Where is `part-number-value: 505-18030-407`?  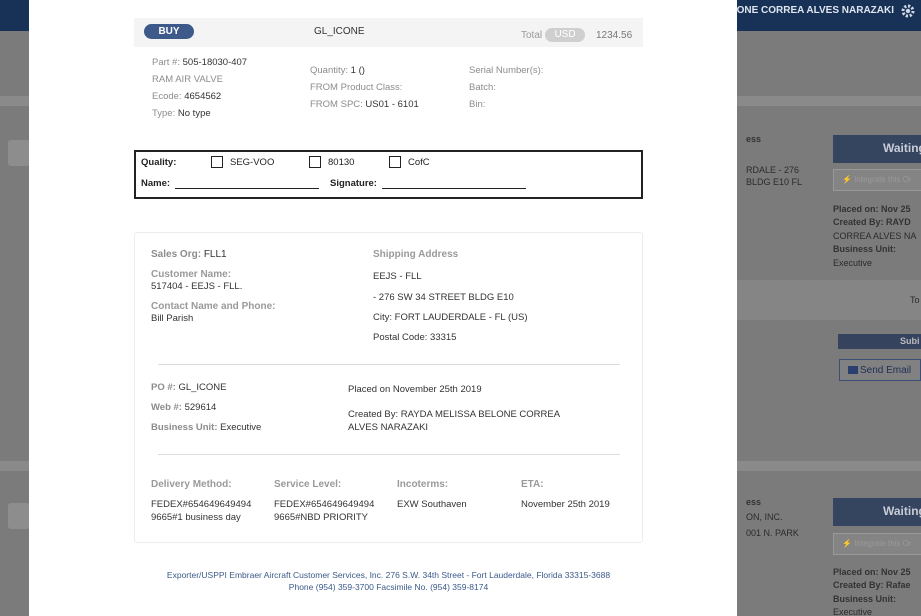
part-number-value: 505-18030-407 is located at coordinates (215, 62).